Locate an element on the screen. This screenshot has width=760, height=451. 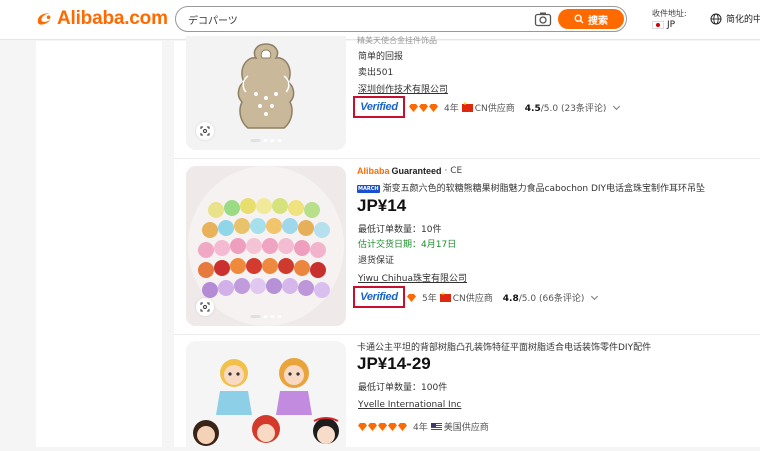
supplier-meta: 5年 CN供应商 4.8/5.0 (66条评论) is located at coordinates (503, 297).